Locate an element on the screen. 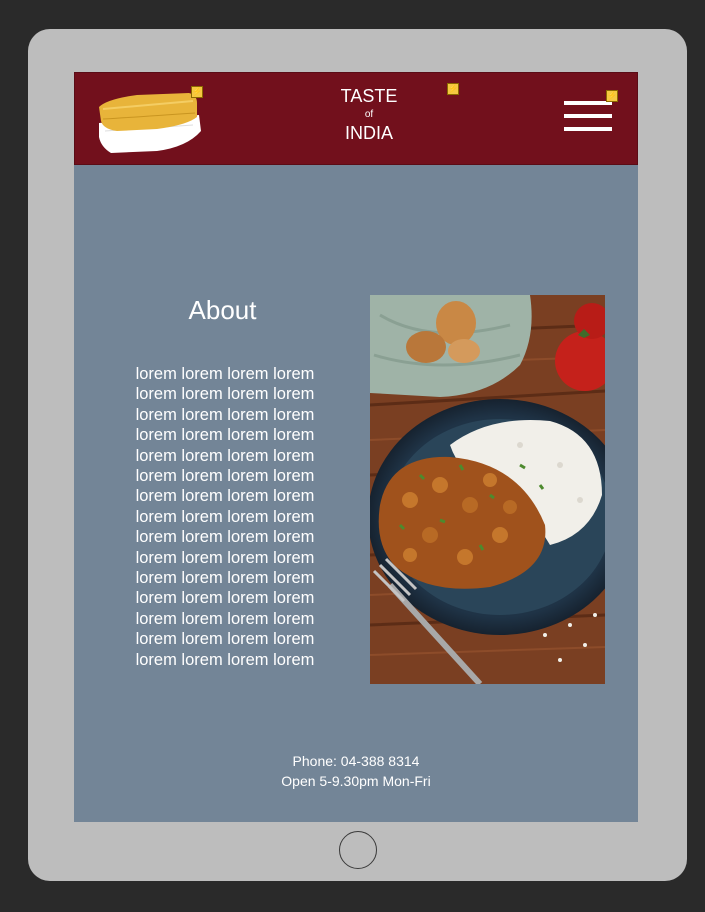 The image size is (705, 912). about-heading: About is located at coordinates (222, 310).